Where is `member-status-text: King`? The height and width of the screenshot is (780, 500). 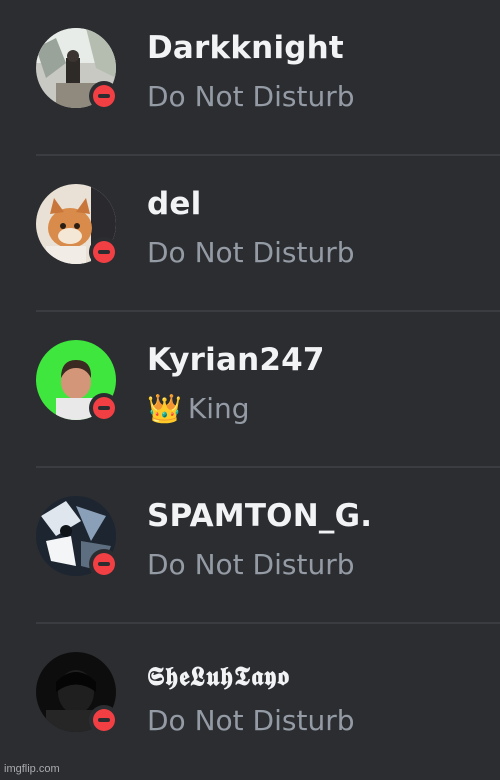
member-status-text: King is located at coordinates (218, 408).